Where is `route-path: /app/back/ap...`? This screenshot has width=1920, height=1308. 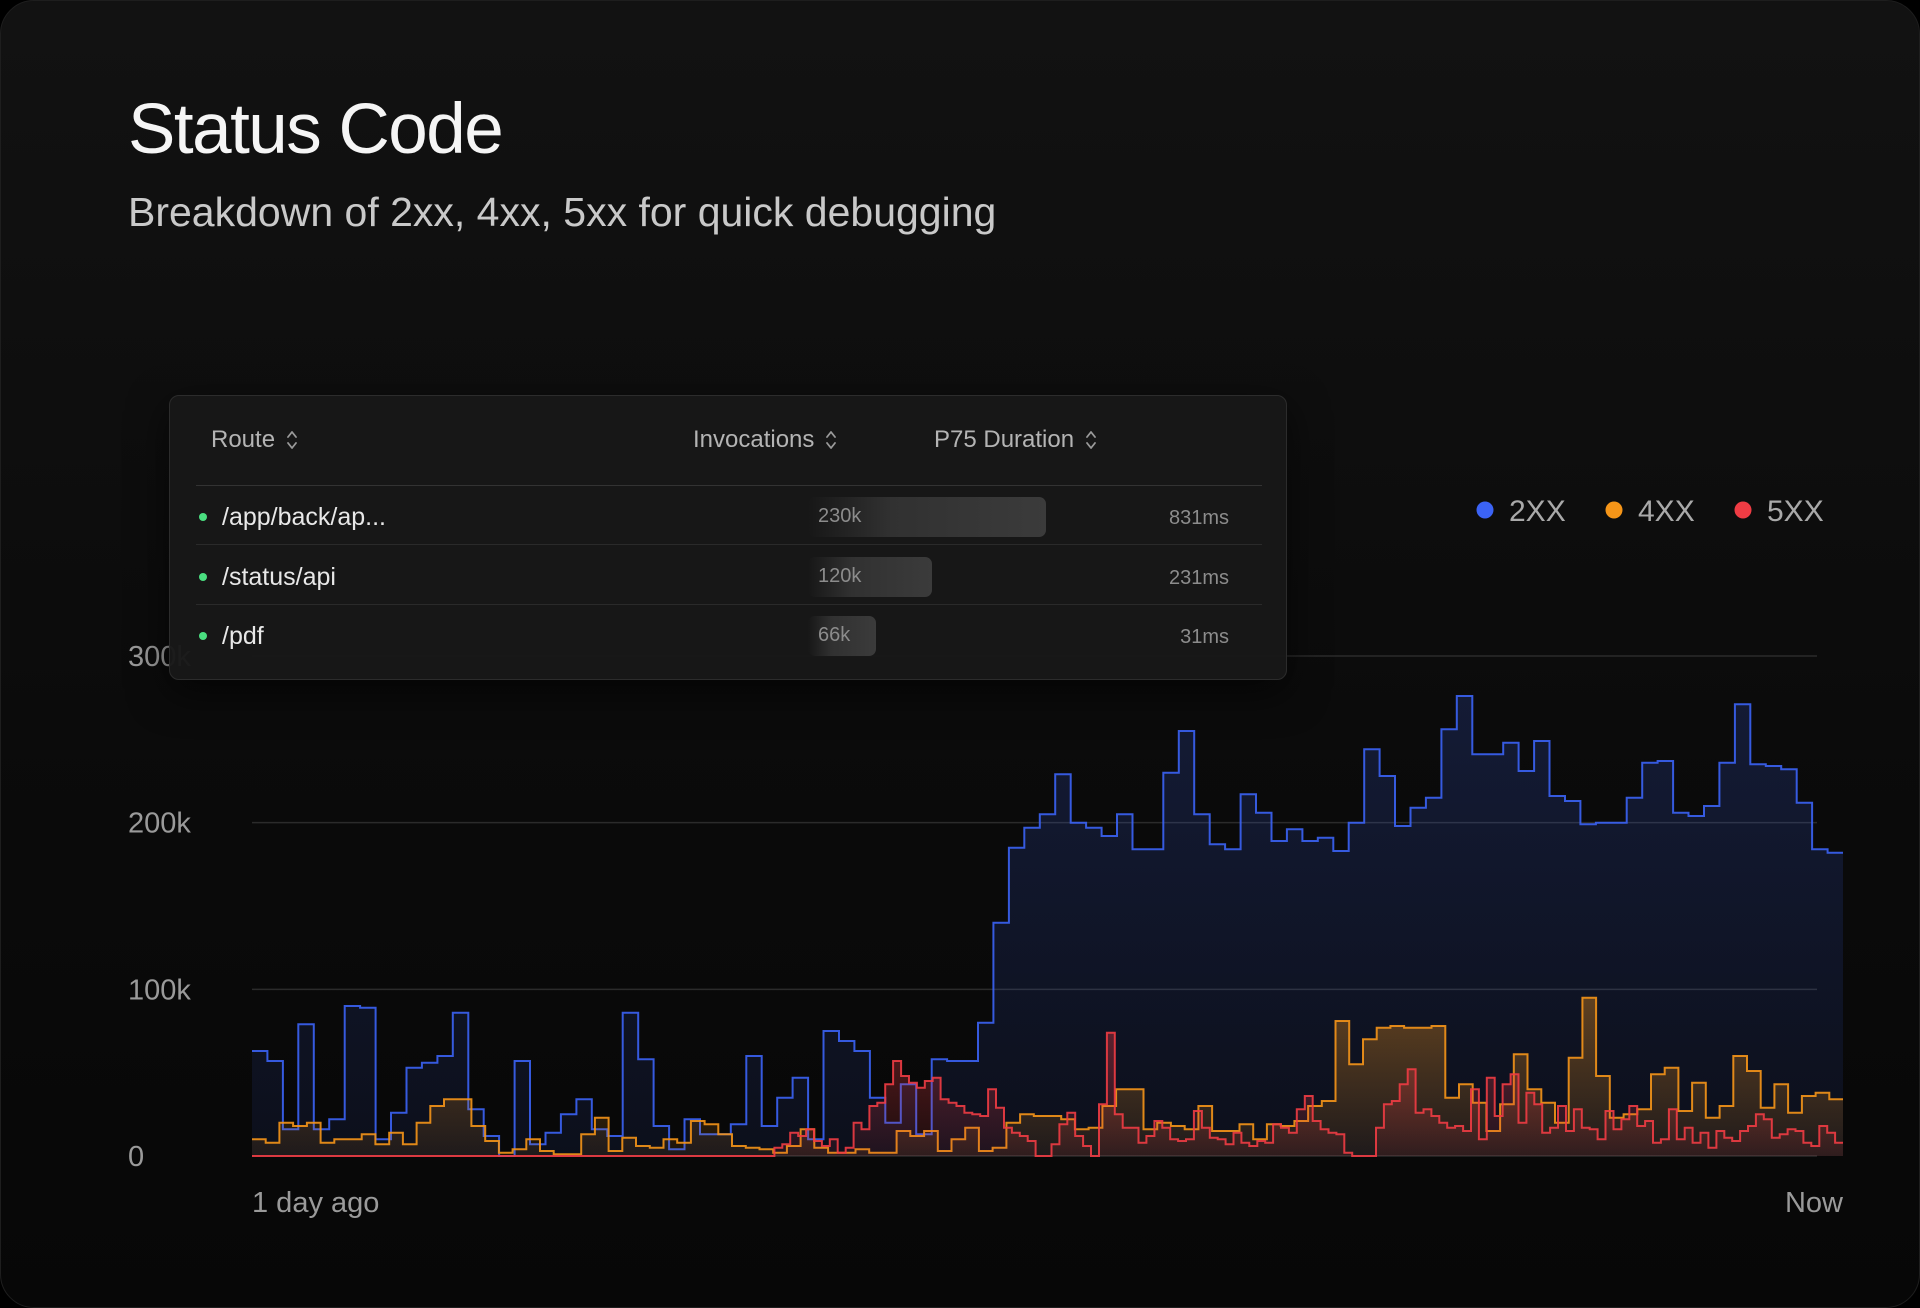 route-path: /app/back/ap... is located at coordinates (304, 517).